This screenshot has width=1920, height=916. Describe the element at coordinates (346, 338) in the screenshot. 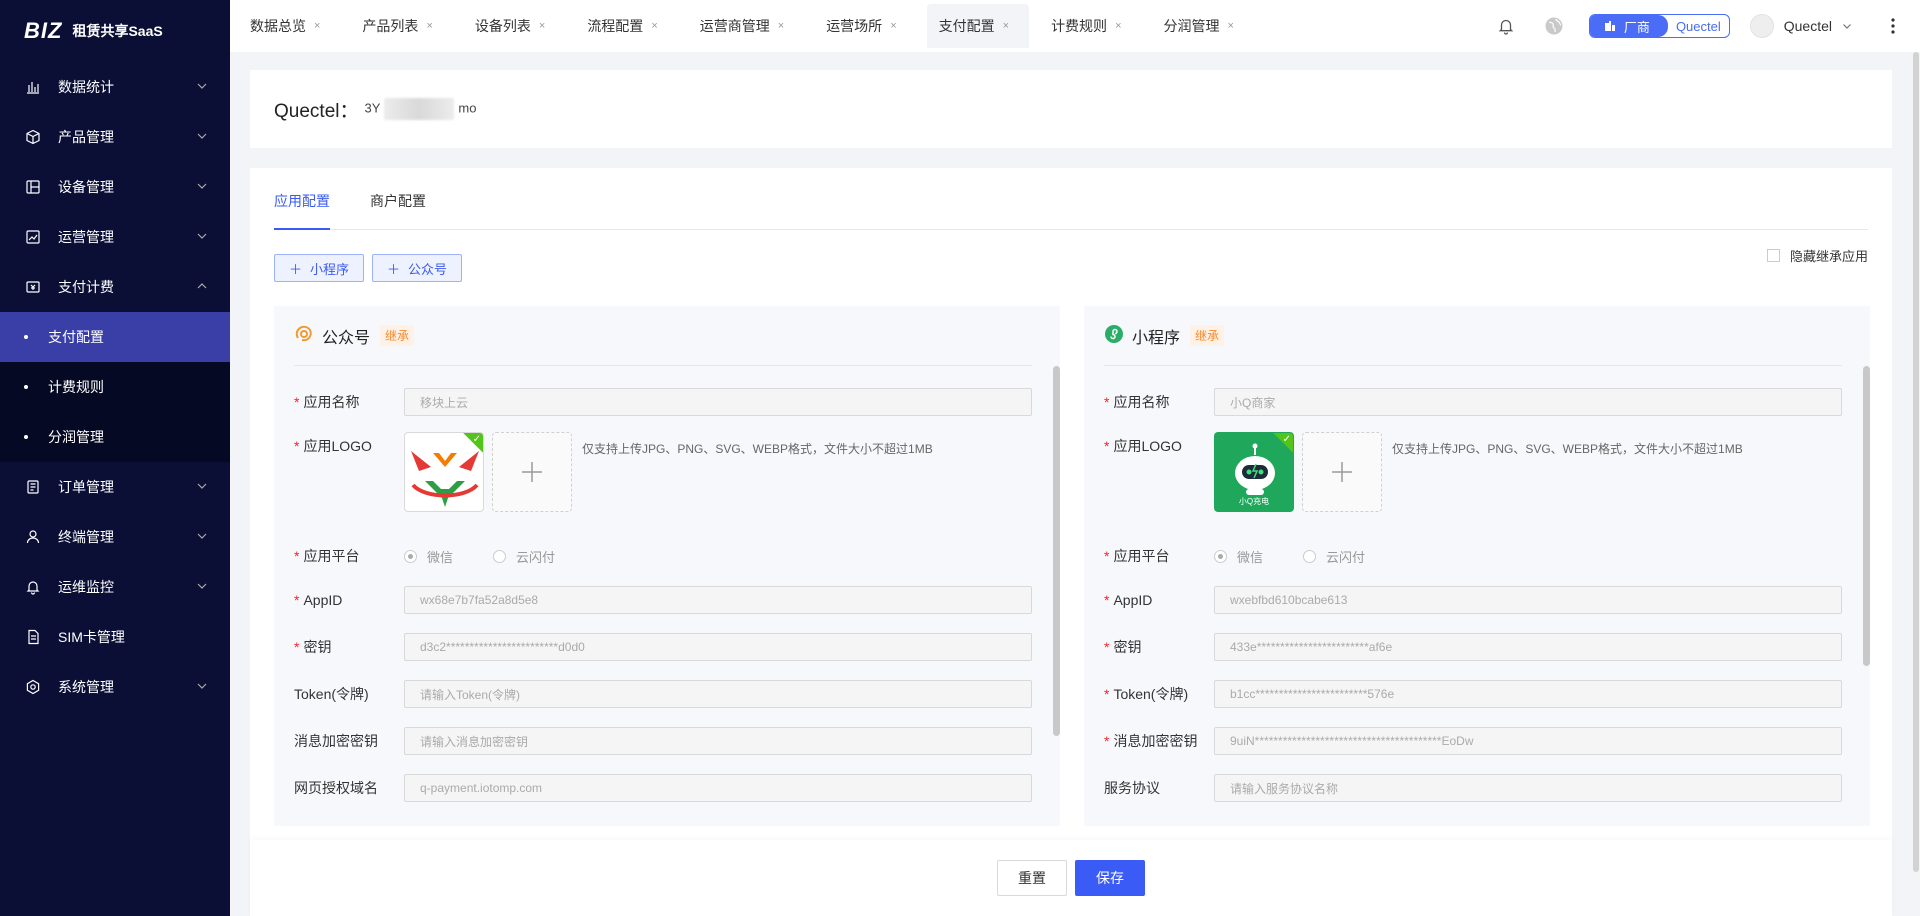

I see `panel-title: 公众号` at that location.